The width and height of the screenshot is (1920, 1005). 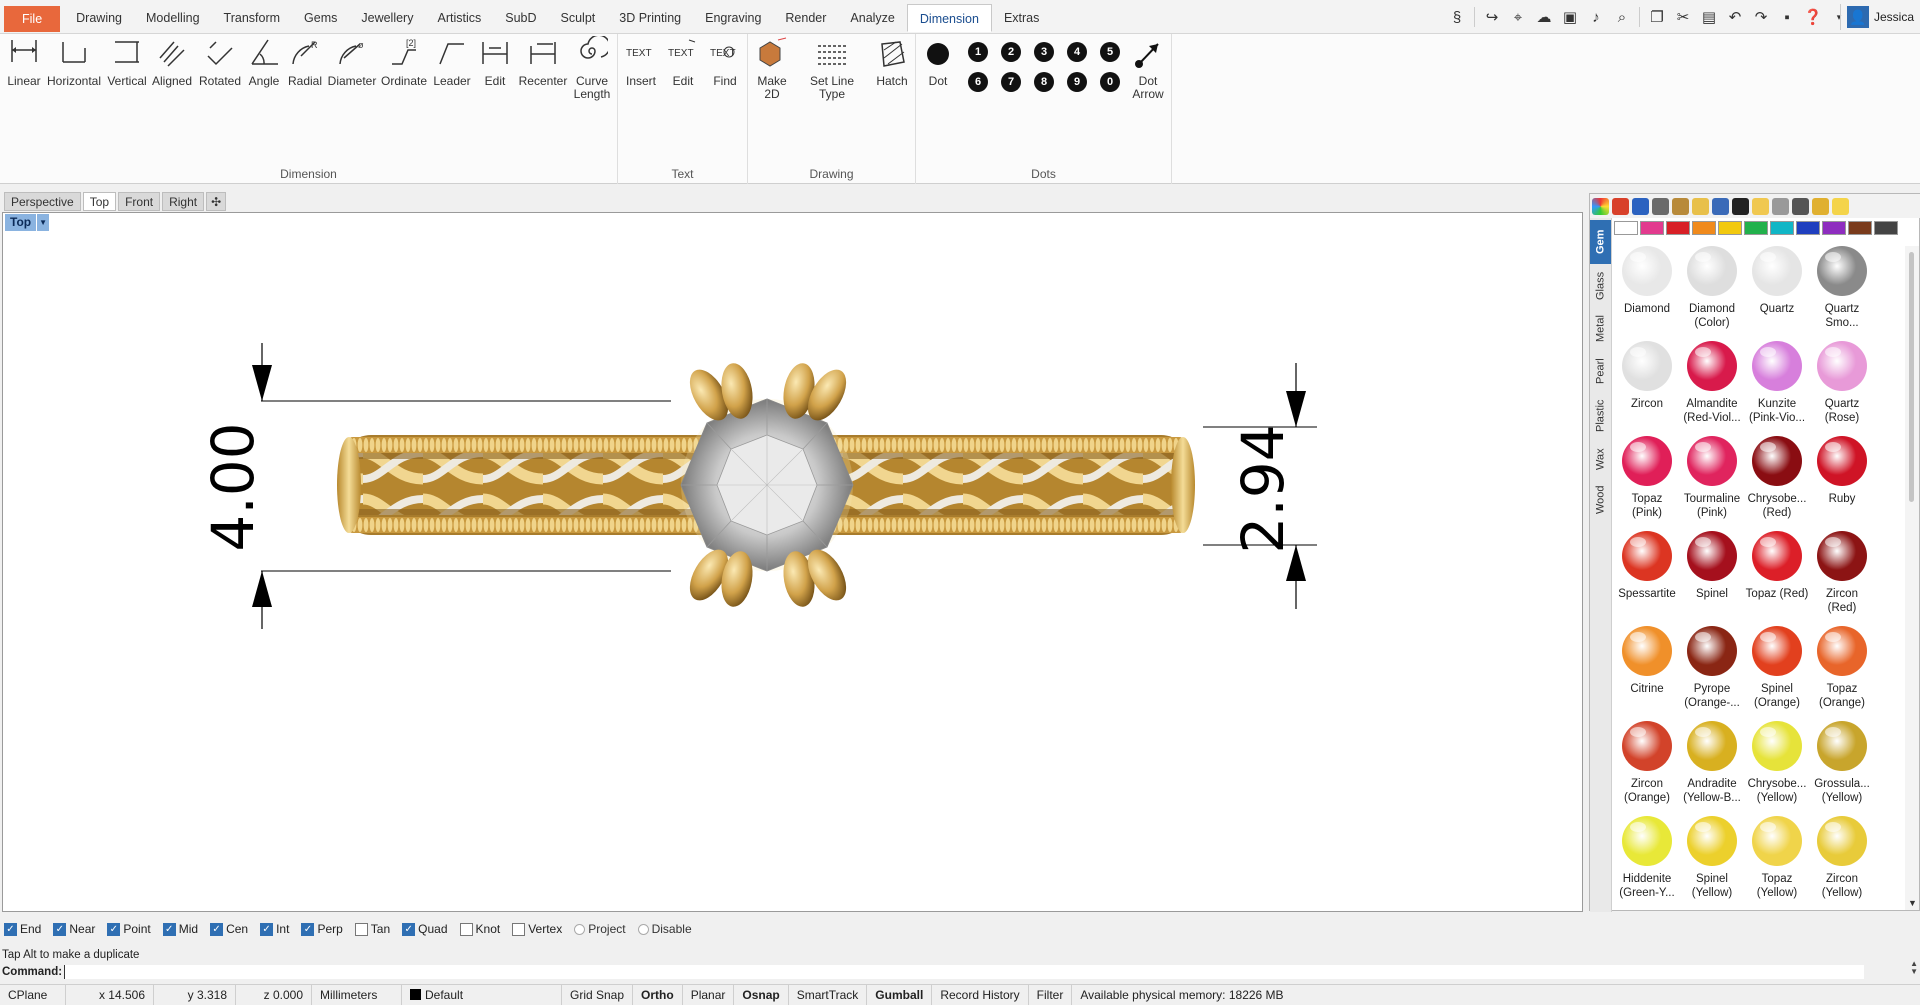 What do you see at coordinates (352, 62) in the screenshot?
I see `diameter-button: ø Diameter` at bounding box center [352, 62].